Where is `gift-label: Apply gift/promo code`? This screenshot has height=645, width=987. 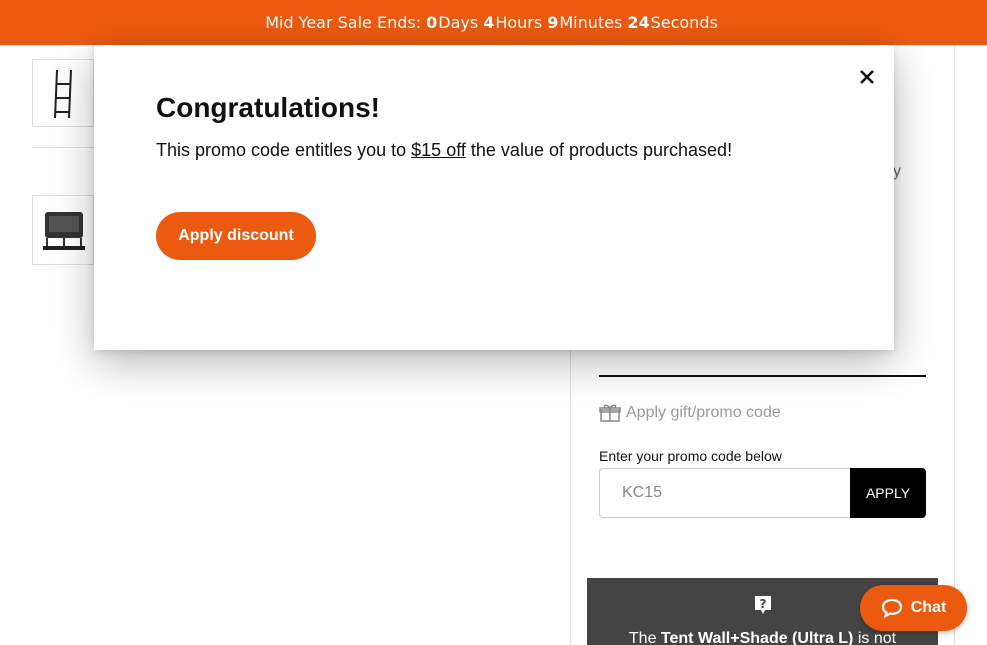
gift-label: Apply gift/promo code is located at coordinates (703, 412).